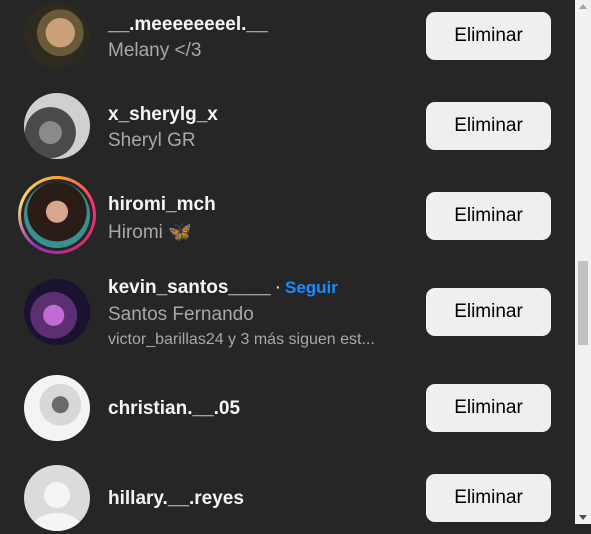 The height and width of the screenshot is (534, 591). Describe the element at coordinates (287, 126) in the screenshot. I see `list-item: x_sherylg_x Sheryl GR Eliminar` at that location.